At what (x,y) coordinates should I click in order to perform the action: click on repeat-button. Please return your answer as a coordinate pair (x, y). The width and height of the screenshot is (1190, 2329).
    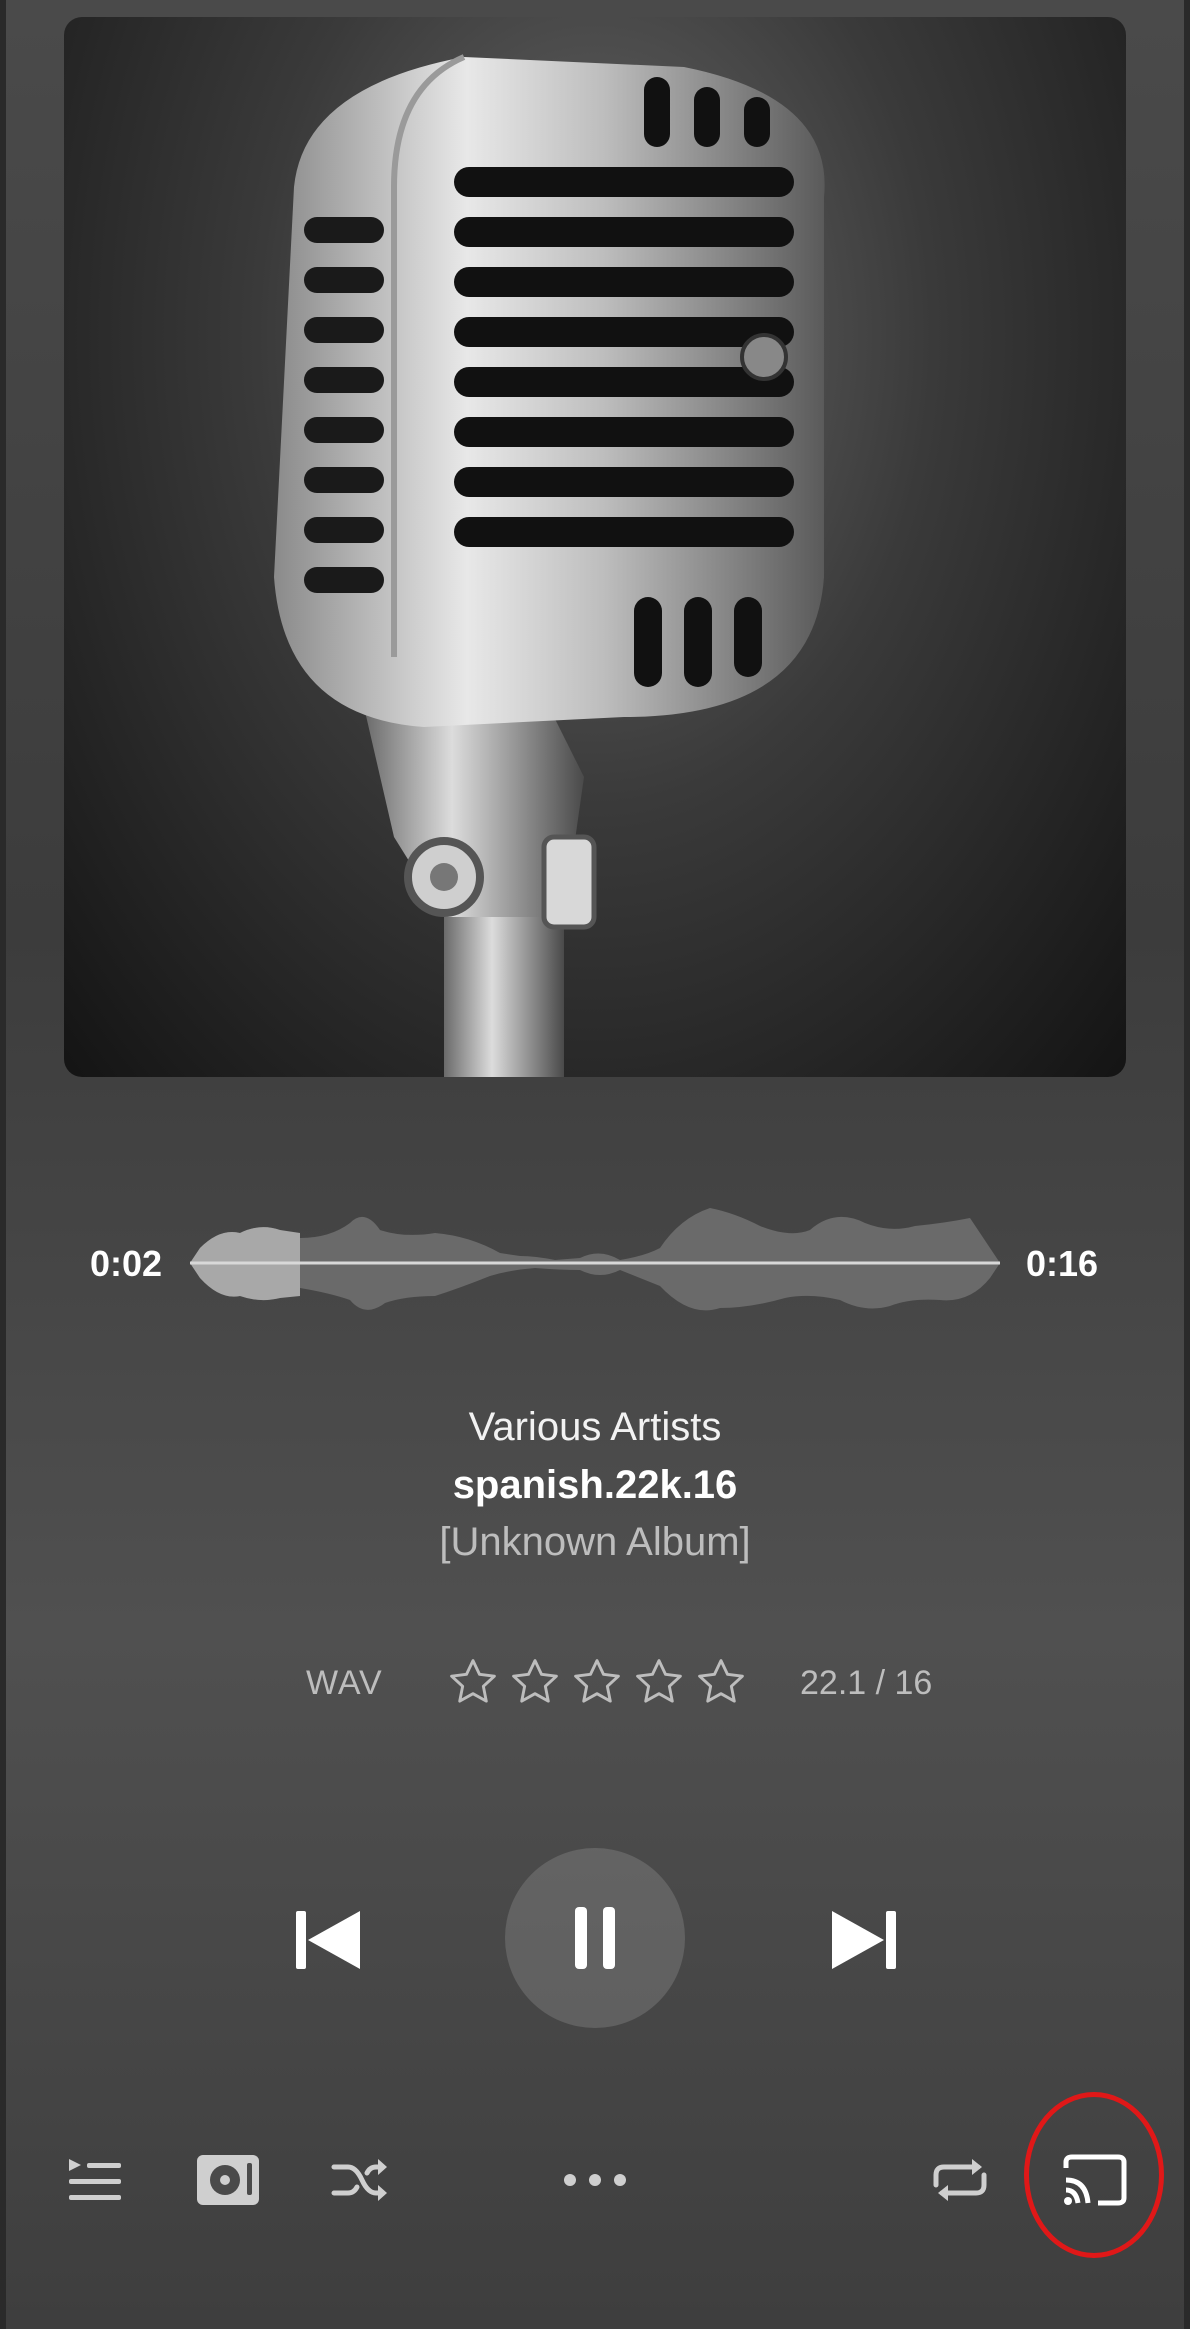
    Looking at the image, I should click on (960, 2180).